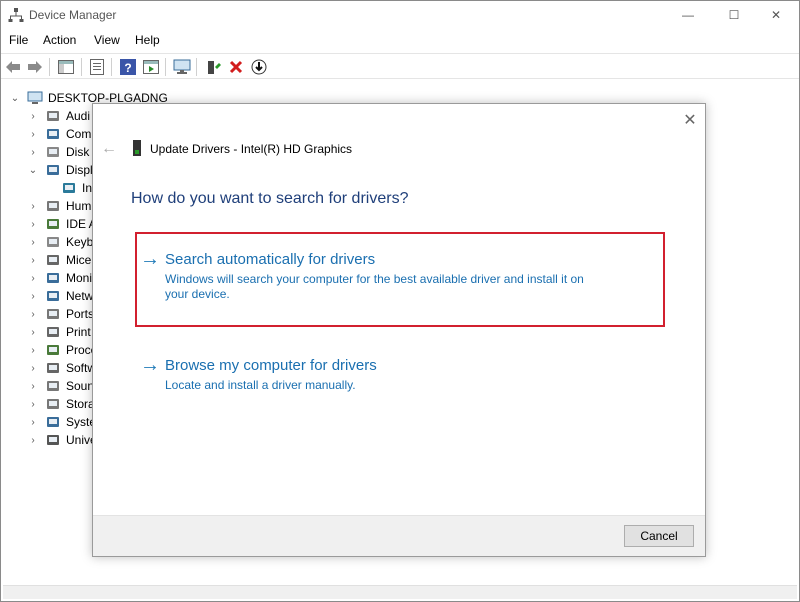 This screenshot has width=800, height=602. What do you see at coordinates (61, 404) in the screenshot?
I see `tree-item: › Stora` at bounding box center [61, 404].